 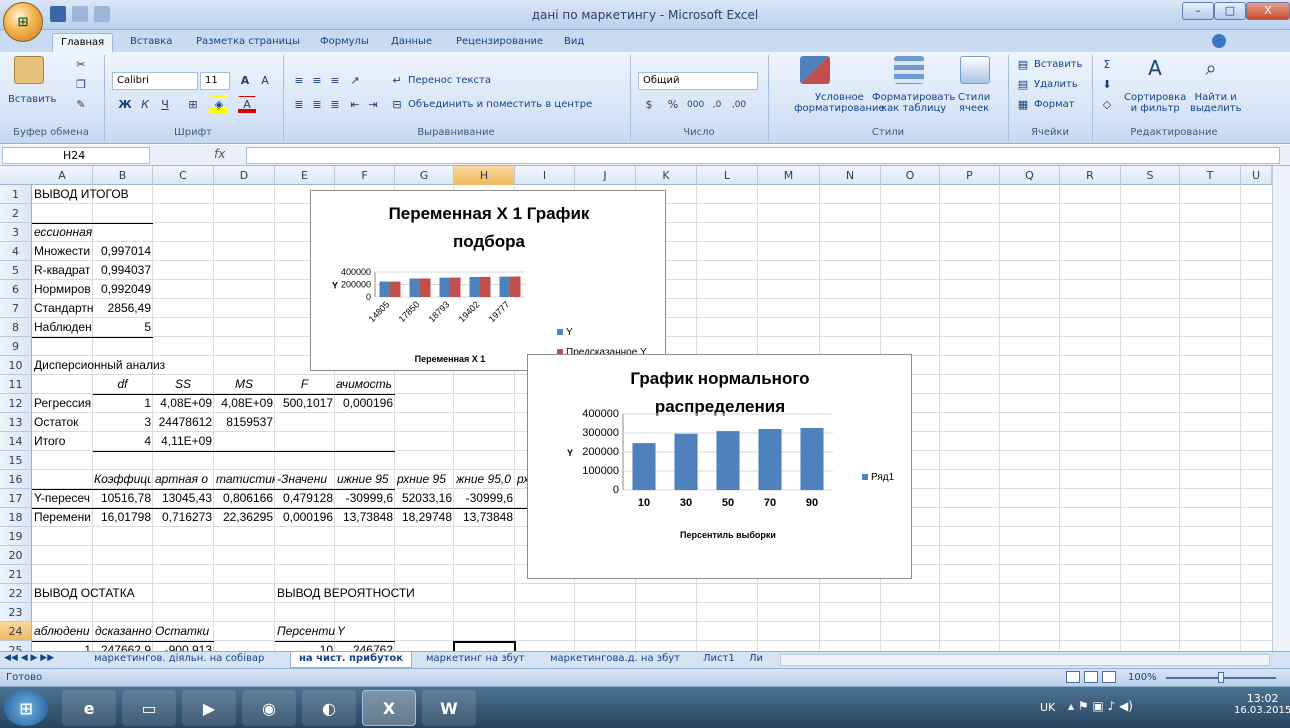 I want to click on cell-E12: 500,1017, so click(x=304, y=403).